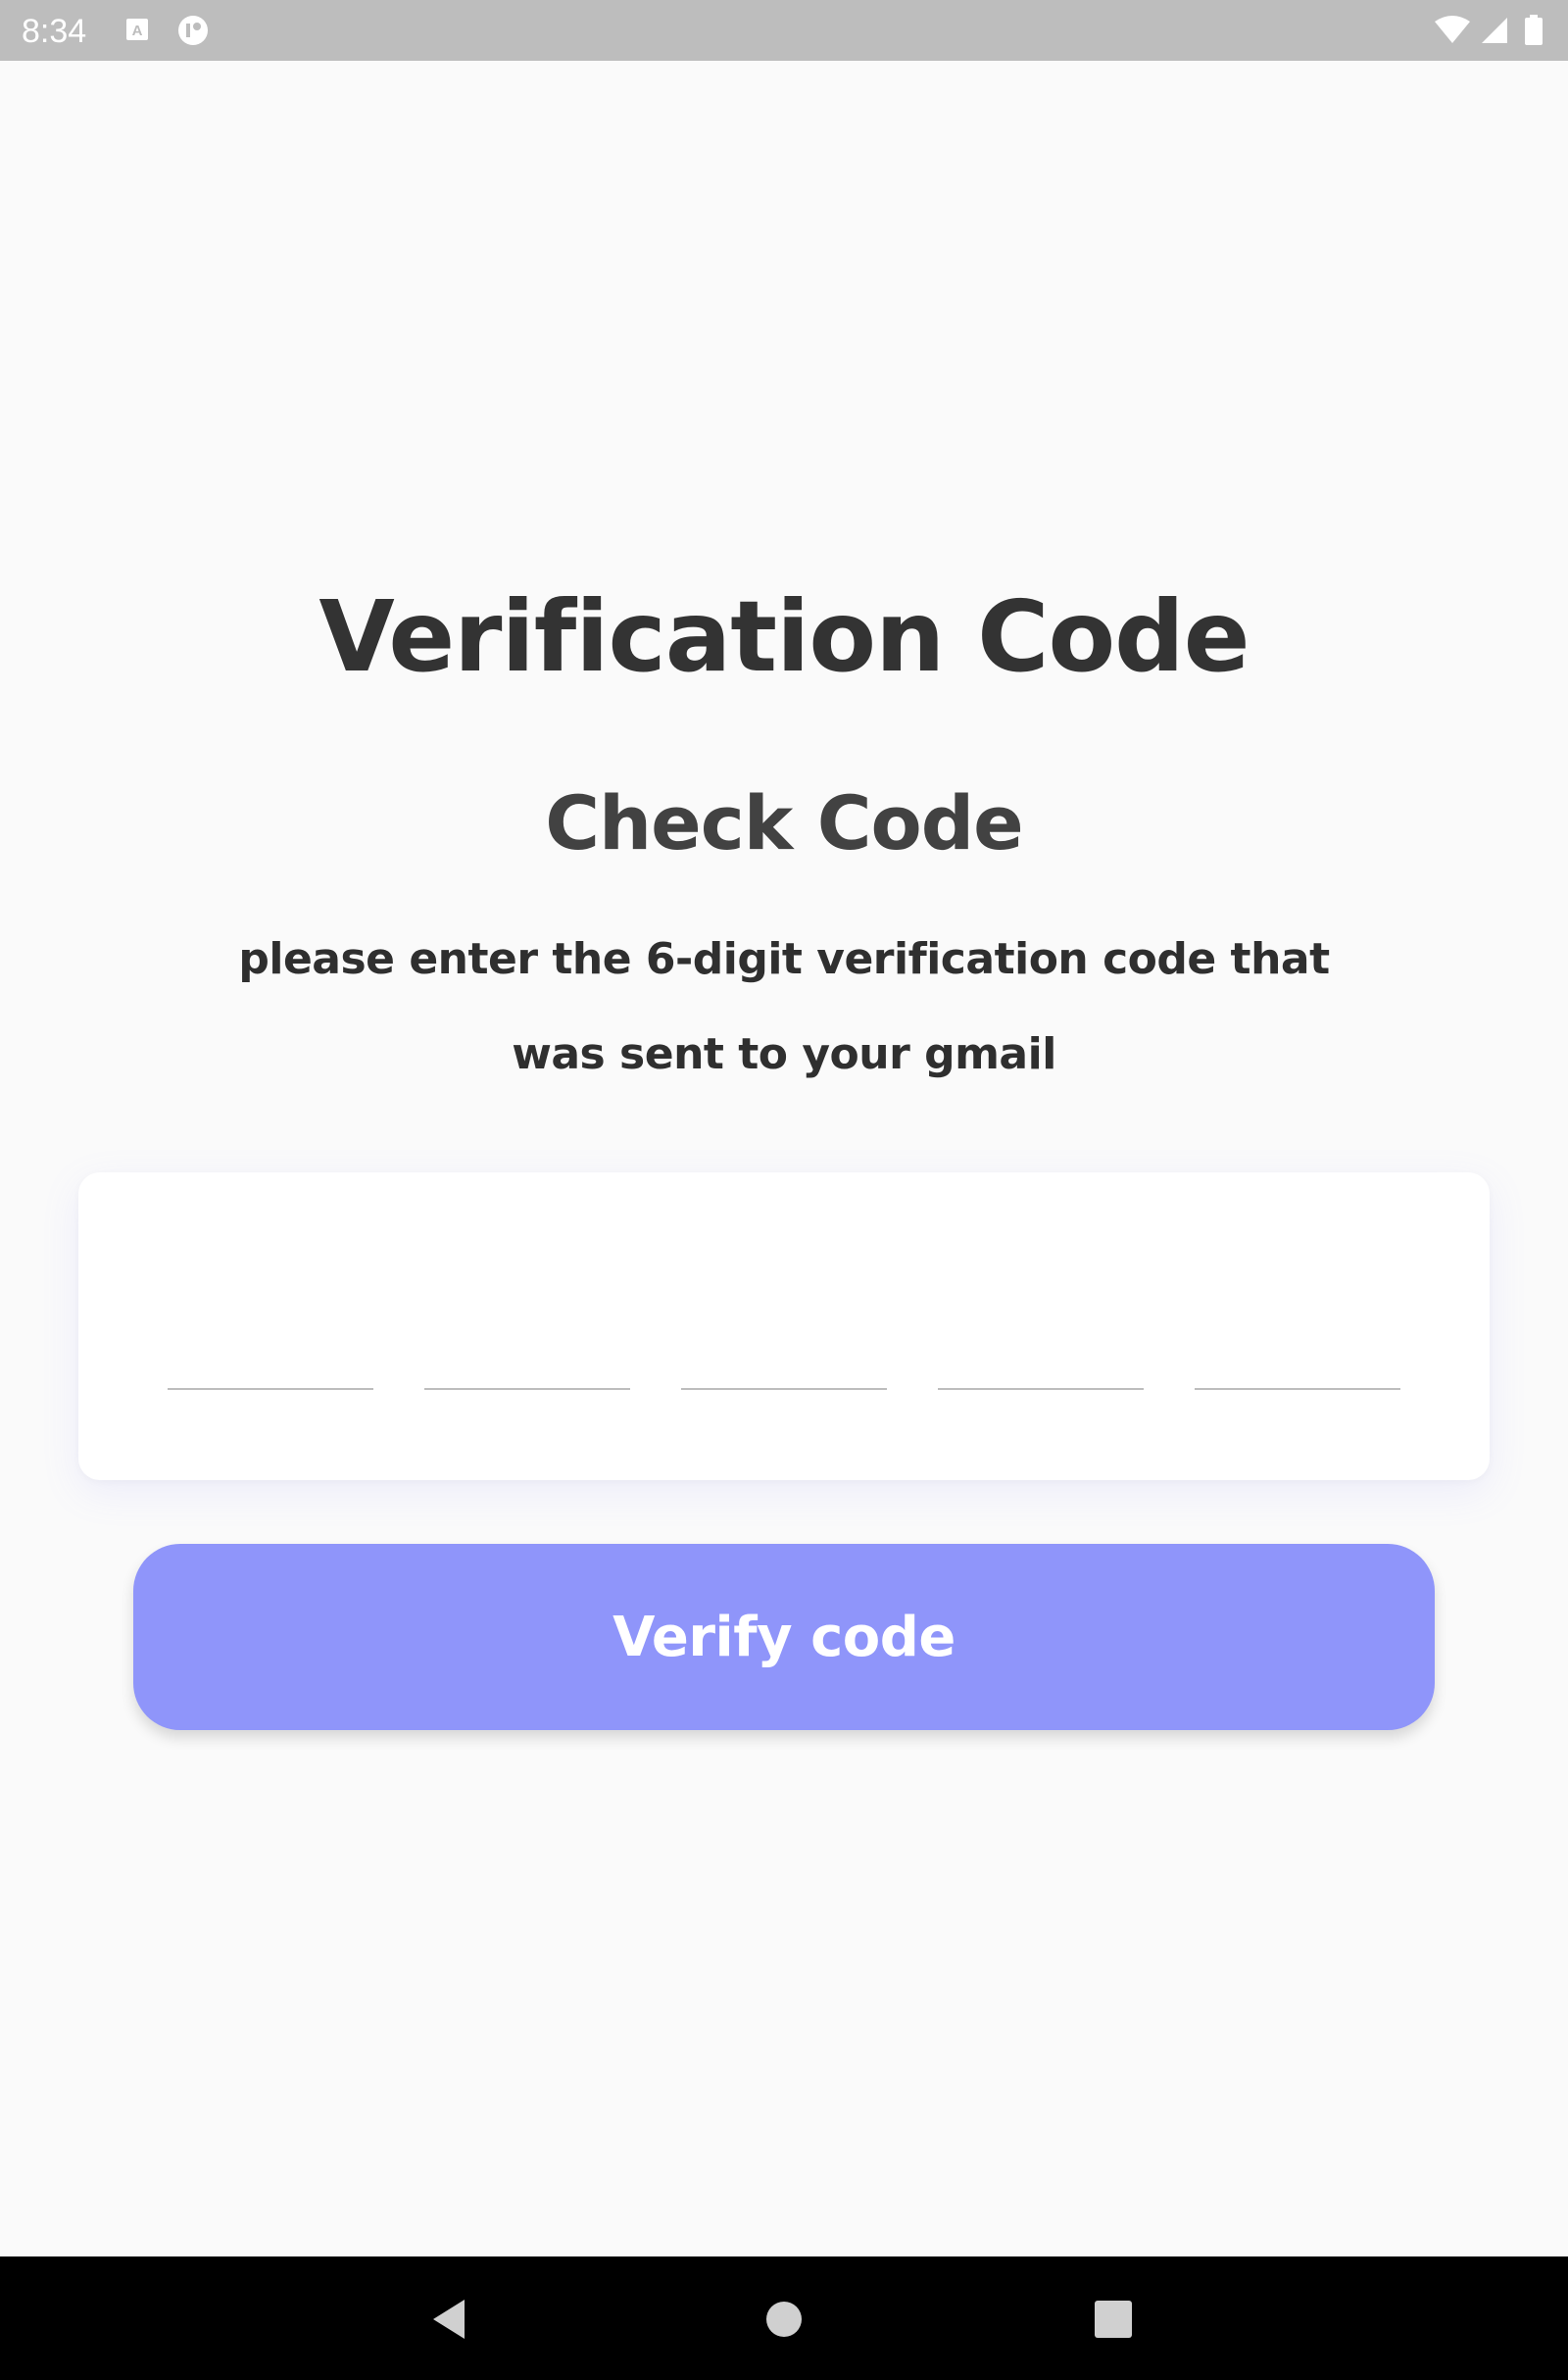 The image size is (1568, 2380). What do you see at coordinates (1297, 1330) in the screenshot?
I see `code-digit-5-input` at bounding box center [1297, 1330].